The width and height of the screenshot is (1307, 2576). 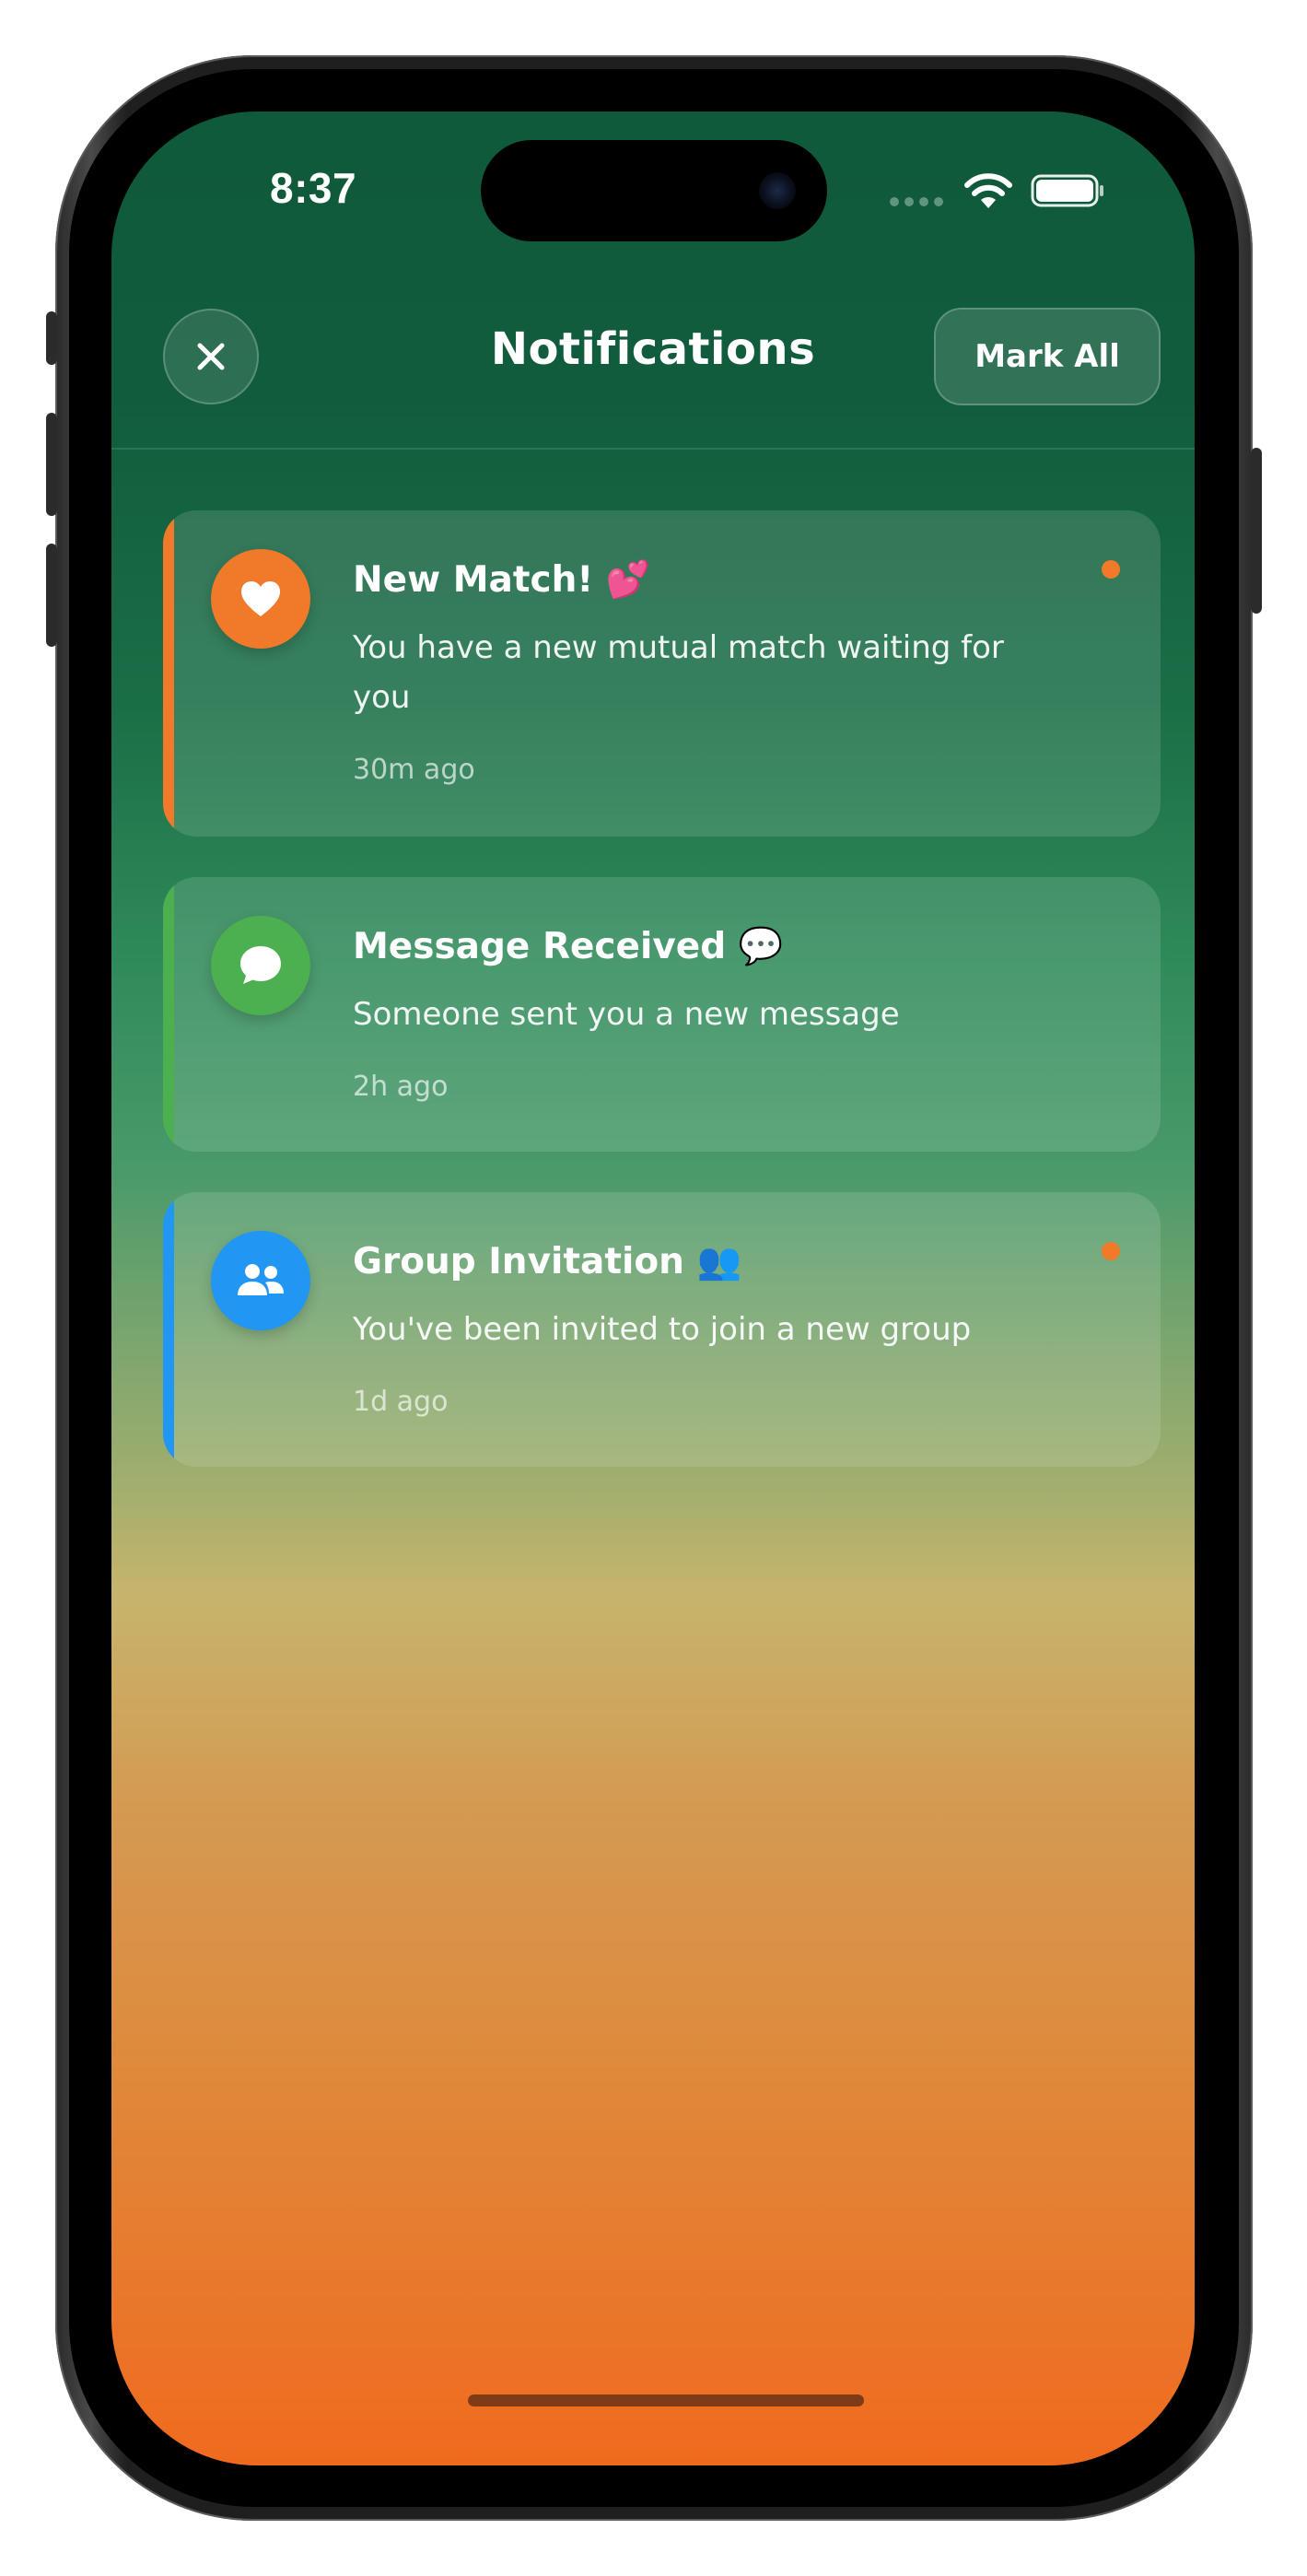 What do you see at coordinates (52, 464) in the screenshot?
I see `volume-up-button` at bounding box center [52, 464].